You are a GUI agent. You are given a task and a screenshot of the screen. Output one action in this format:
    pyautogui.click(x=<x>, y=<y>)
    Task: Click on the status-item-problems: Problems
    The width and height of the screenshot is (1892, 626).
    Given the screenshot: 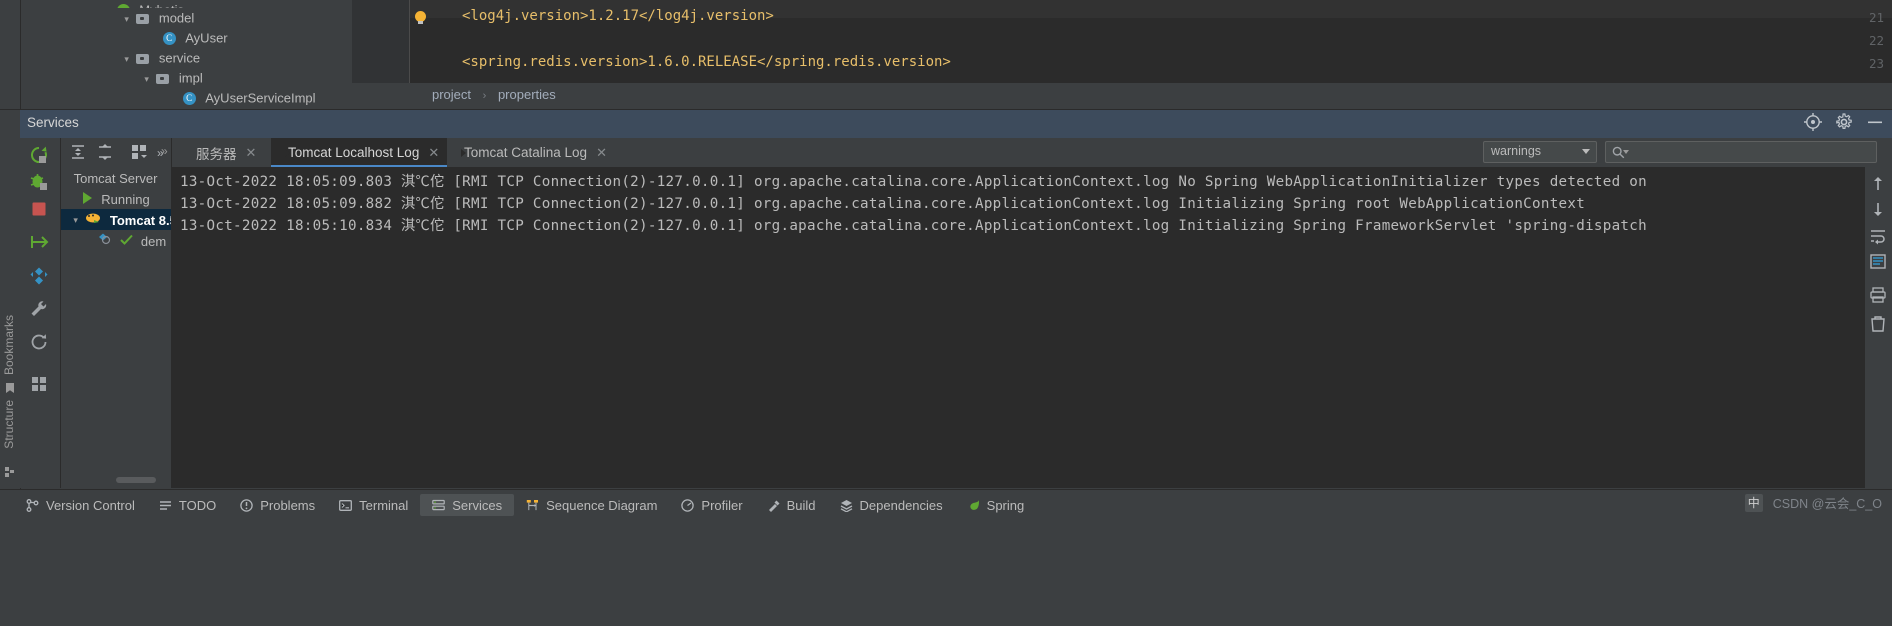 What is the action you would take?
    pyautogui.click(x=277, y=505)
    